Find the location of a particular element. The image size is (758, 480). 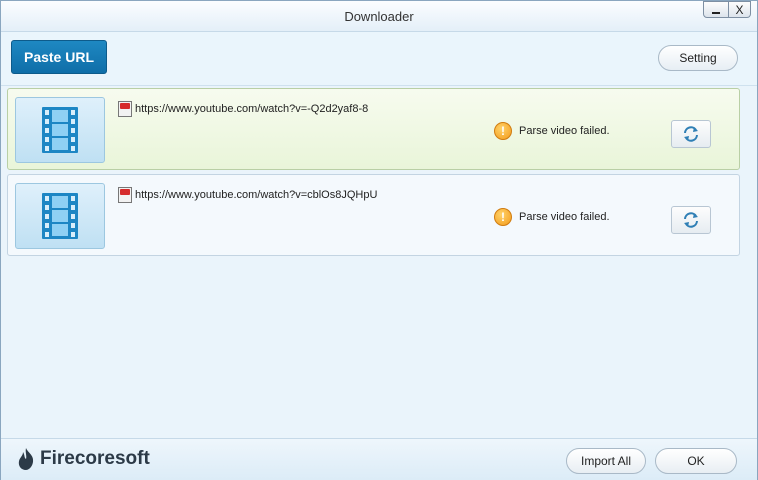

title-bar: Downloader X is located at coordinates (379, 16).